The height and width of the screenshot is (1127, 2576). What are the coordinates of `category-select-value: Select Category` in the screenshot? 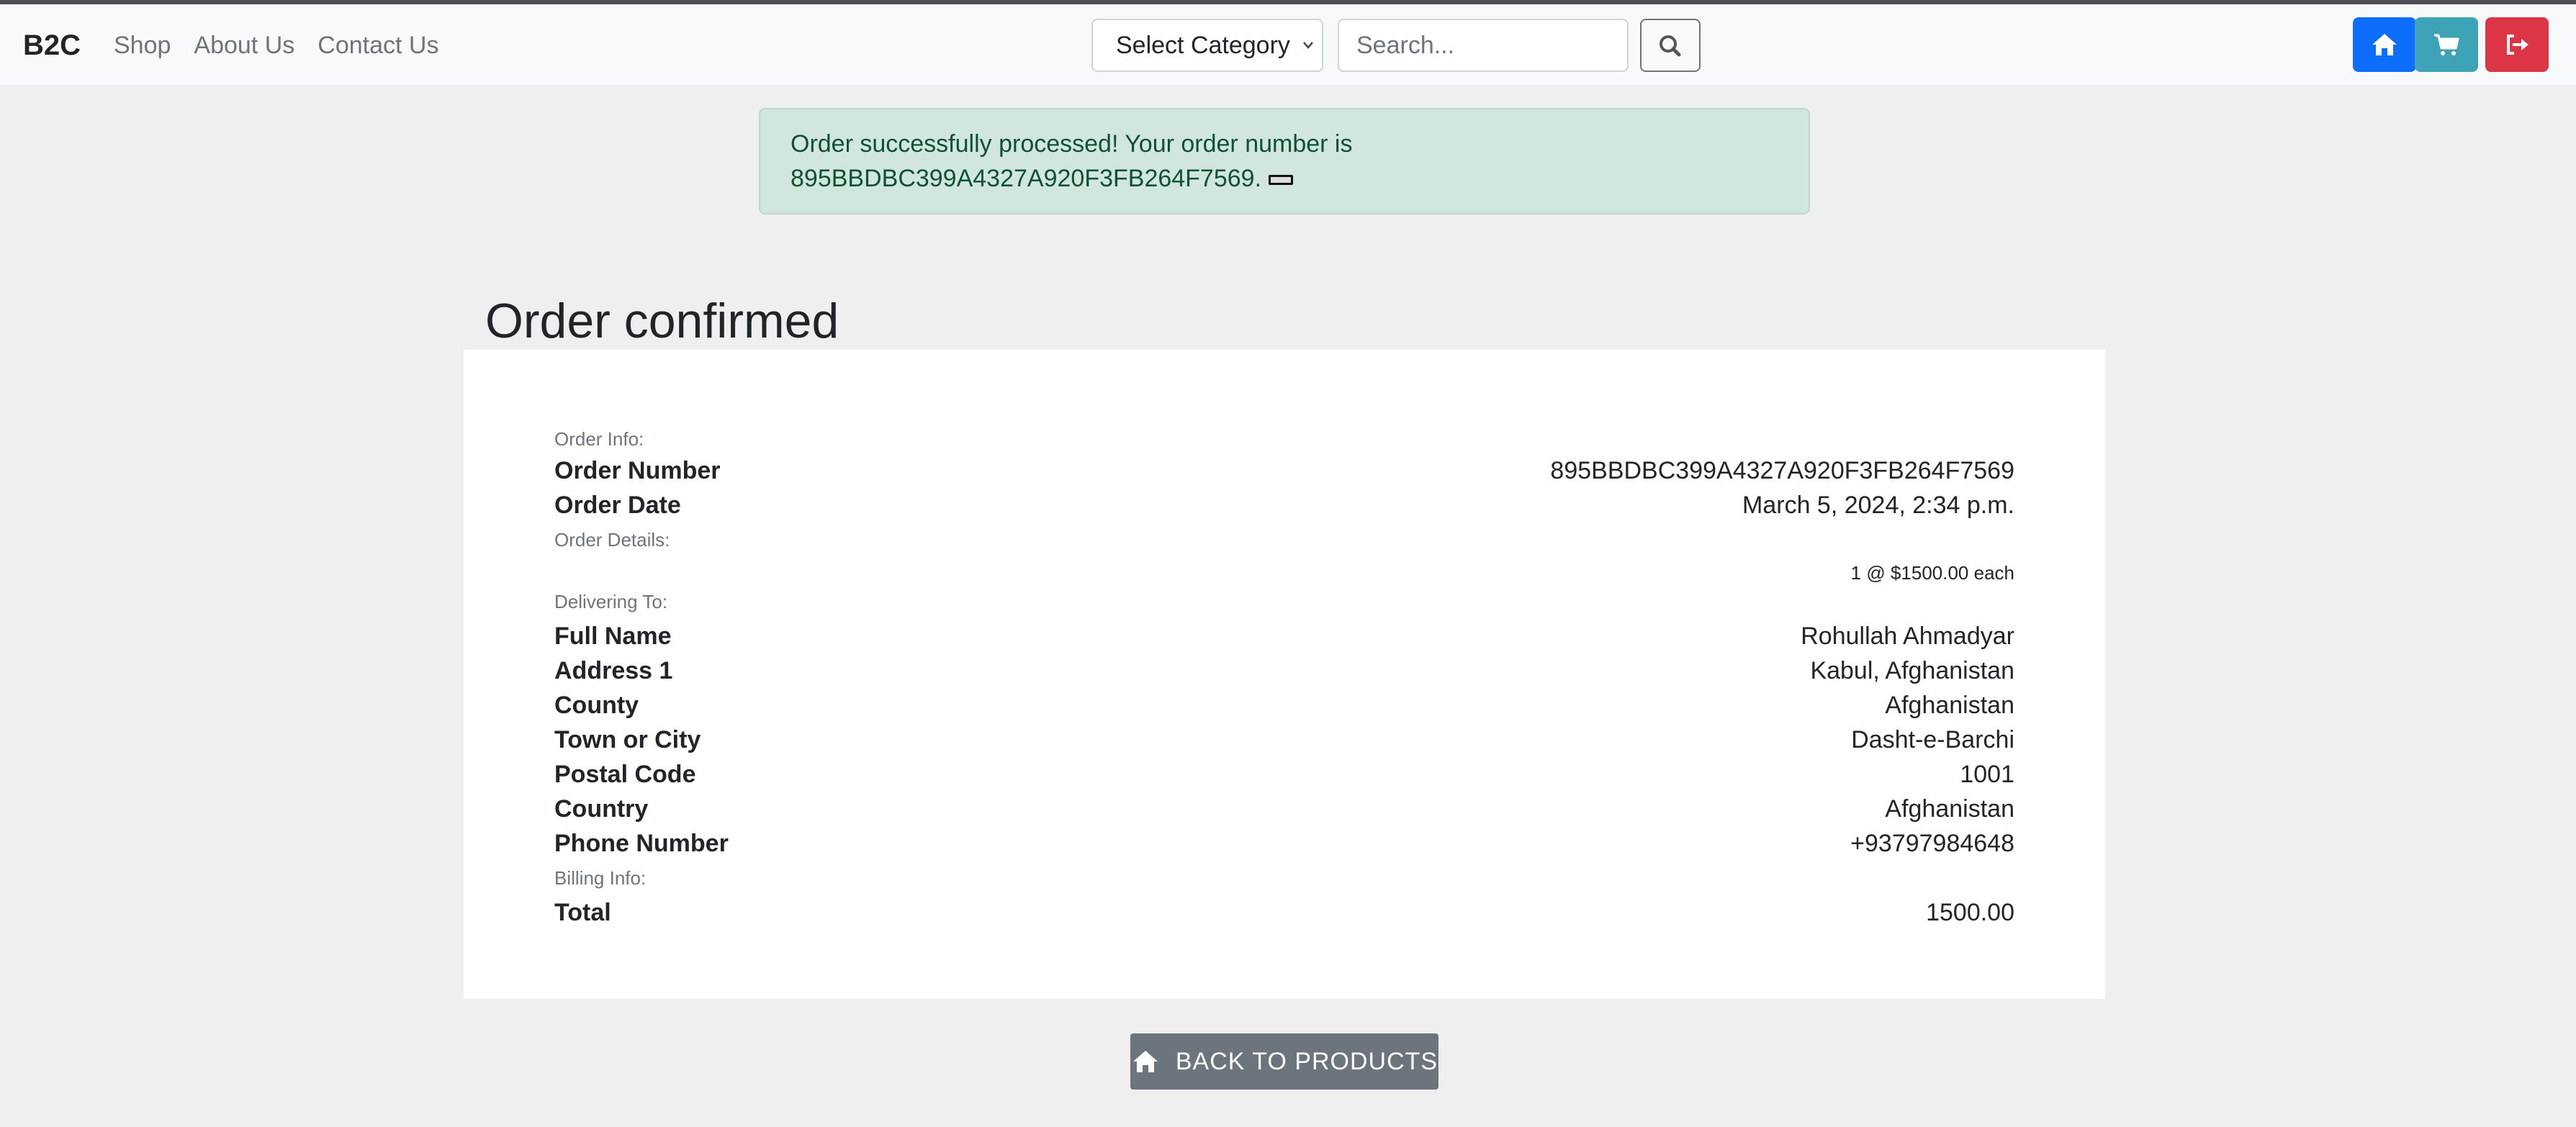 It's located at (1203, 45).